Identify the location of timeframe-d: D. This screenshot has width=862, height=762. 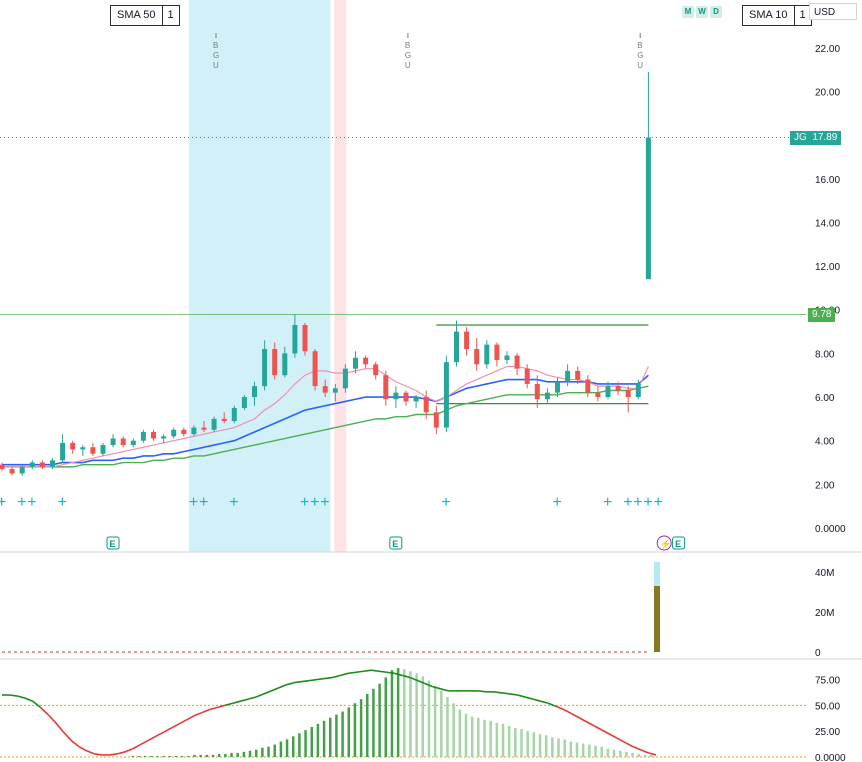
(716, 12).